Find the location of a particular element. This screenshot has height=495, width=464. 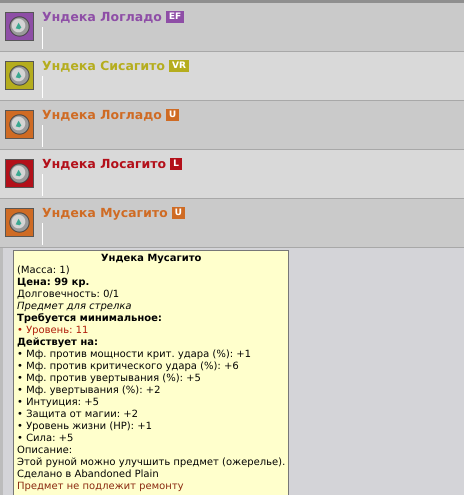

tooltip-line: • Мф. увертывания (%): +2 is located at coordinates (89, 391).